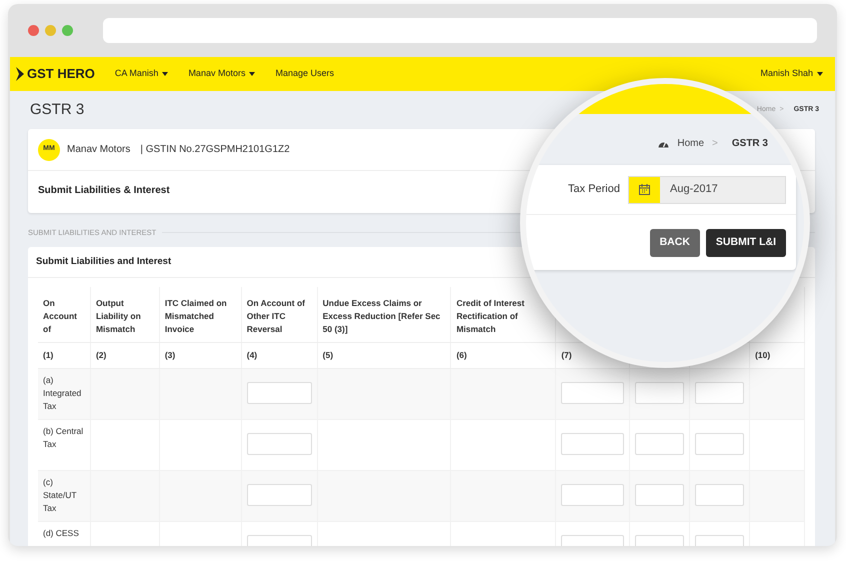  What do you see at coordinates (304, 74) in the screenshot?
I see `nav-menu: Manage Users` at bounding box center [304, 74].